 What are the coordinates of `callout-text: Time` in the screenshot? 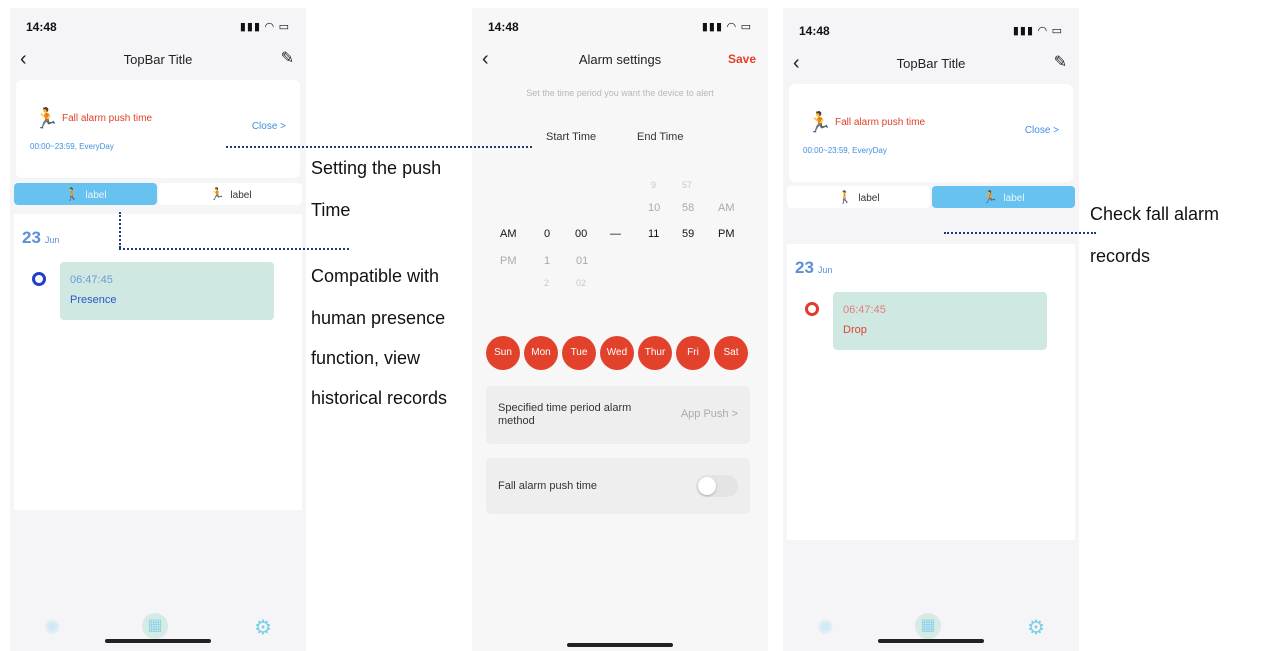 It's located at (331, 210).